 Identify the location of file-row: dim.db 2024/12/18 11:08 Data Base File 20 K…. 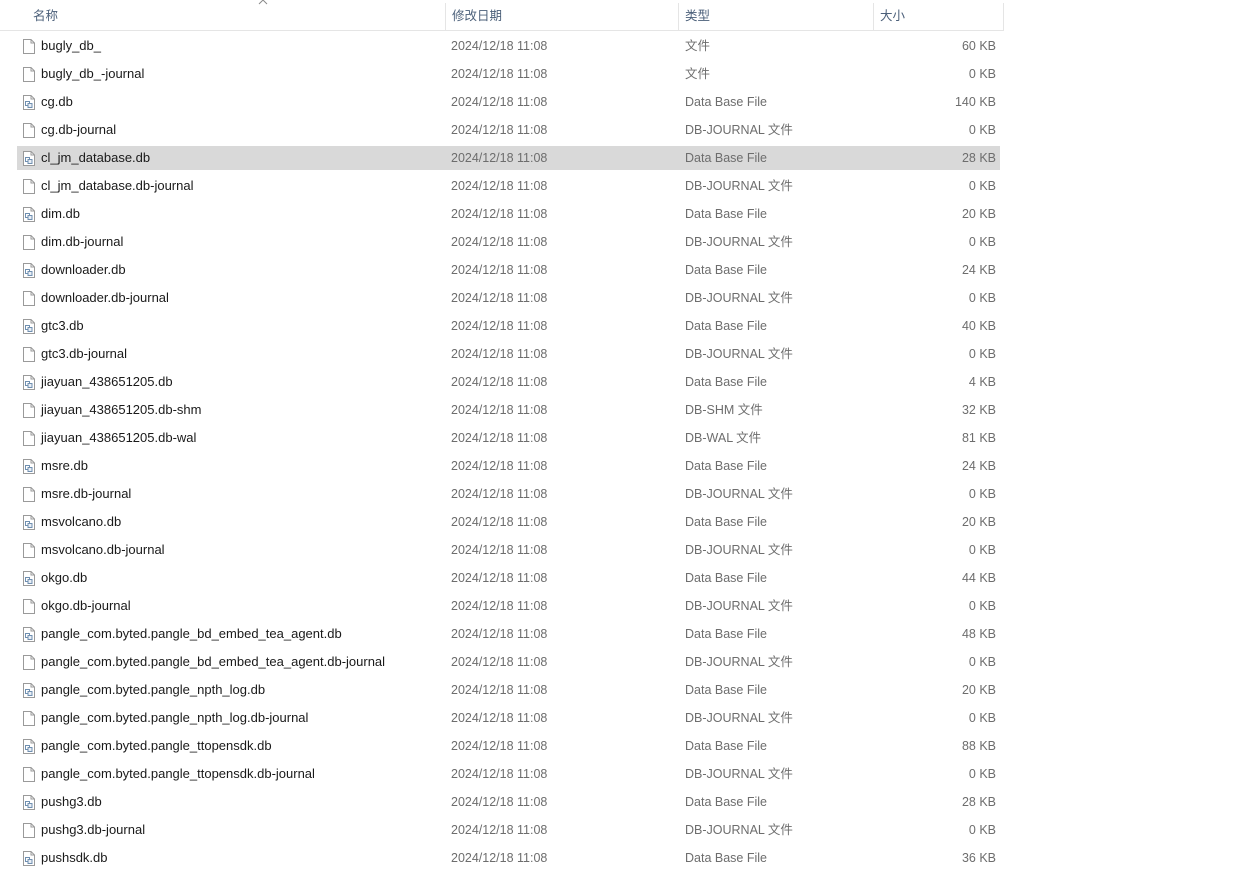
(502, 216).